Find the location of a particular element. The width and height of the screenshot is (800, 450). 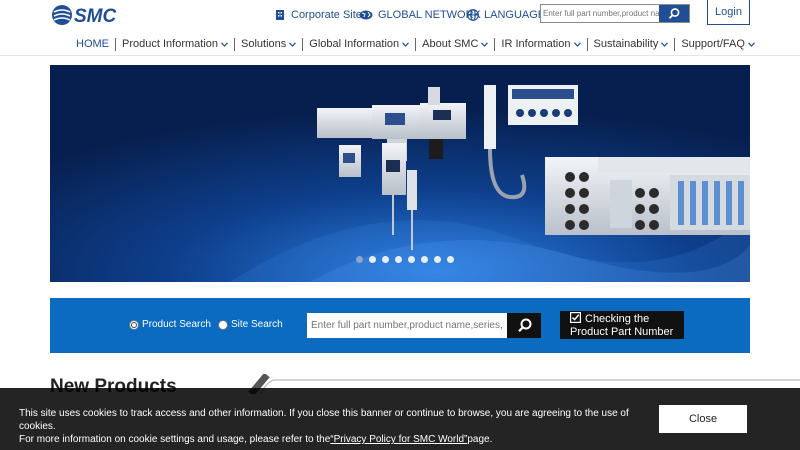

language-link: LANGUAGE is located at coordinates (506, 15).